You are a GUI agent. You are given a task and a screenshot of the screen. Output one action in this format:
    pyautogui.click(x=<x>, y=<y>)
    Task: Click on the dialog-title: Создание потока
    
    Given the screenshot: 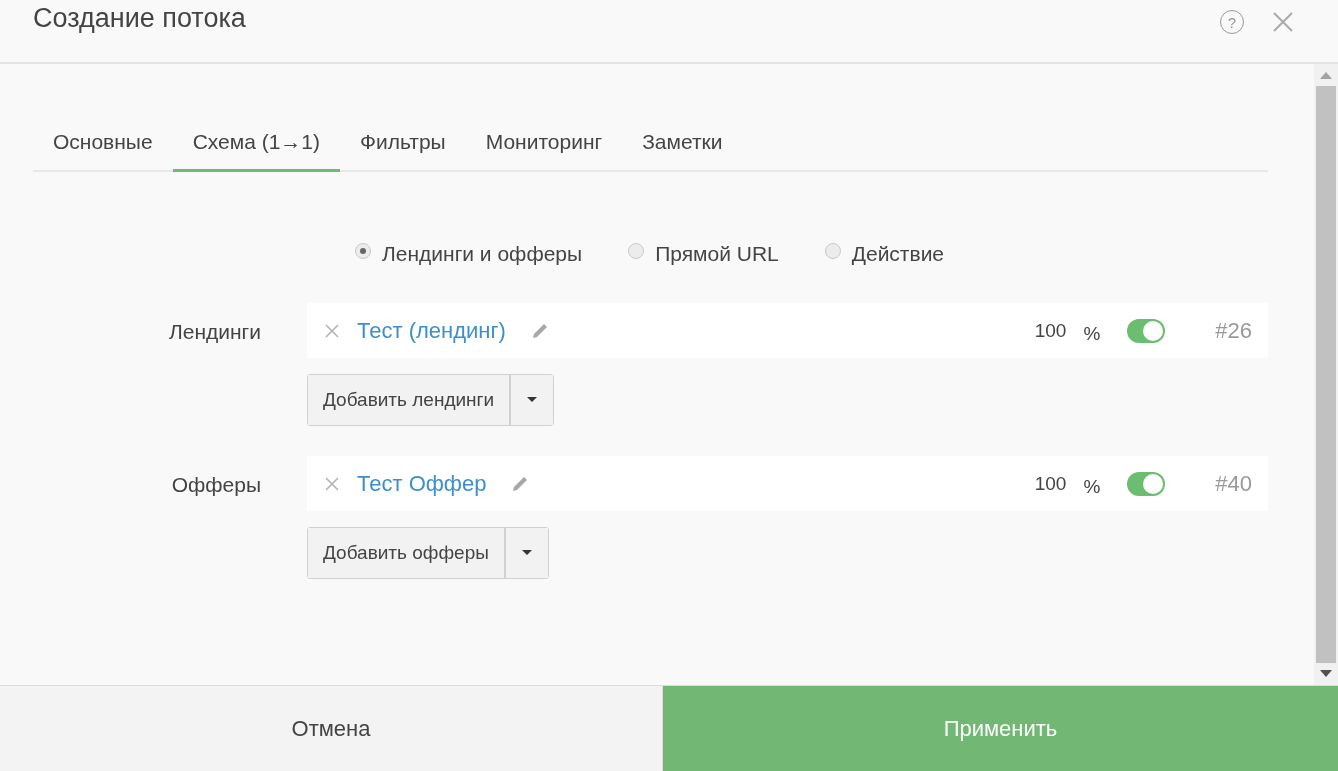 What is the action you would take?
    pyautogui.click(x=139, y=18)
    